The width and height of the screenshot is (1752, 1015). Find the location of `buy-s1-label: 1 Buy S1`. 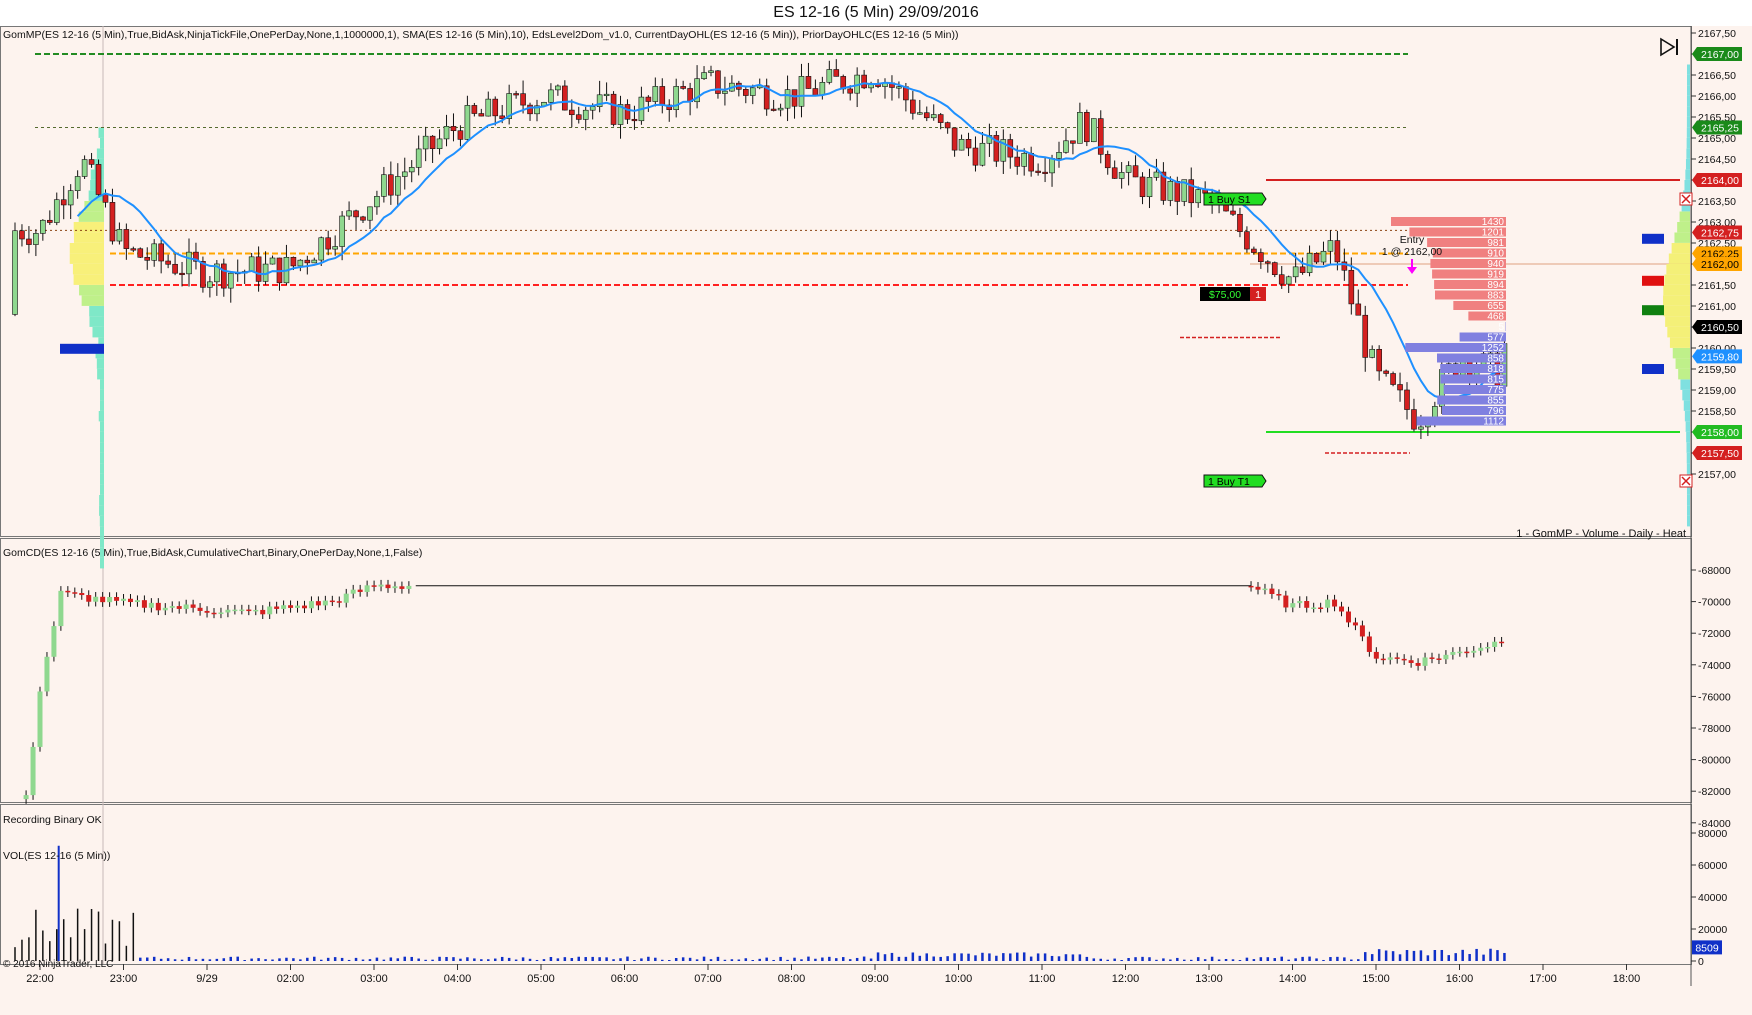

buy-s1-label: 1 Buy S1 is located at coordinates (1229, 200).